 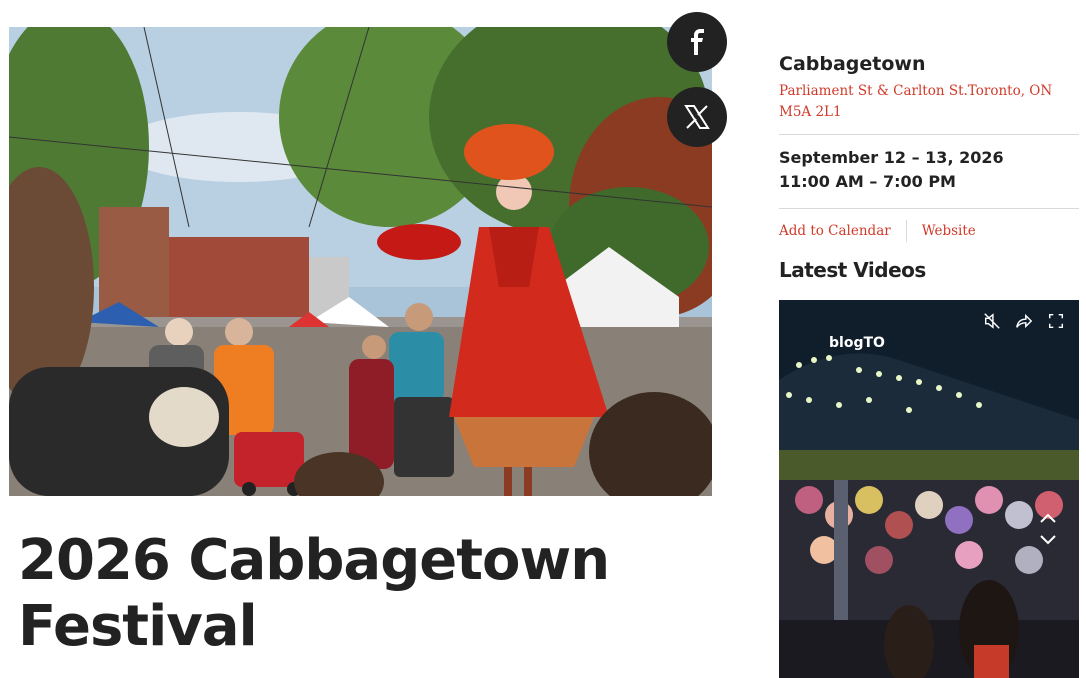 What do you see at coordinates (992, 321) in the screenshot?
I see `mute-icon` at bounding box center [992, 321].